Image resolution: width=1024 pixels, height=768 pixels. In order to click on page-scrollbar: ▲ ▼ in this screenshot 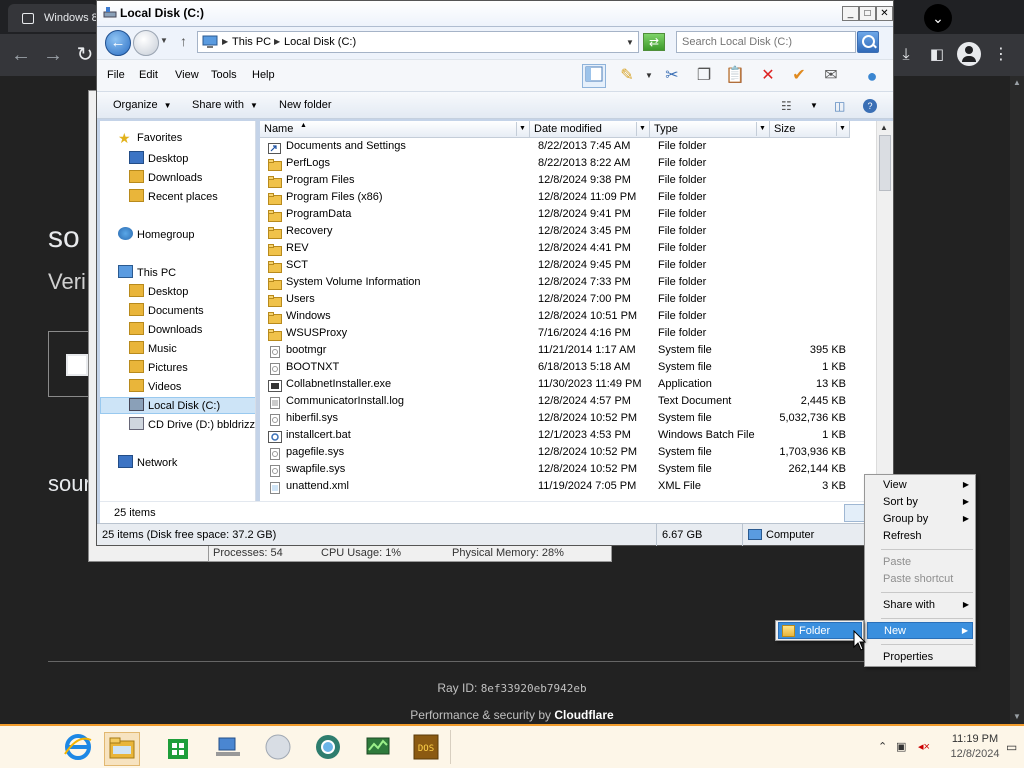, I will do `click(1017, 400)`.